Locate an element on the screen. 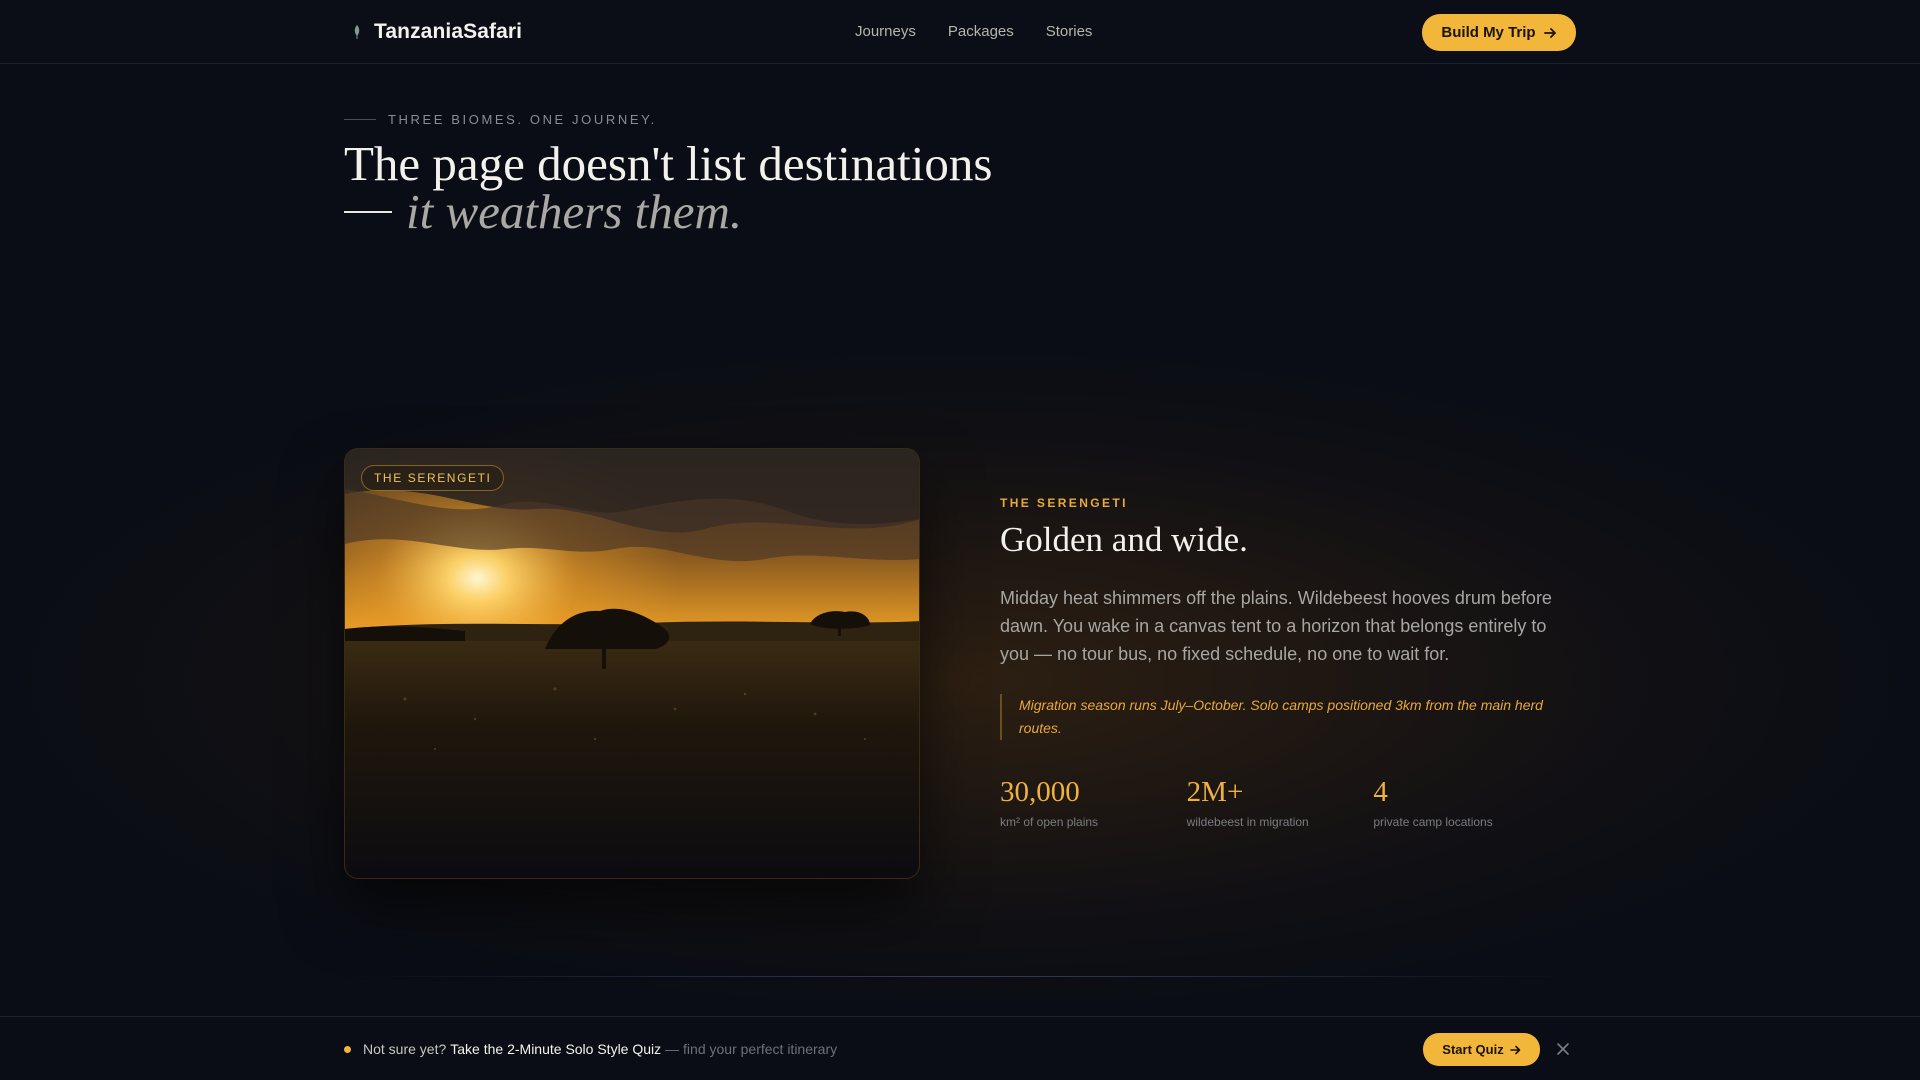 This screenshot has width=1920, height=1080. section-divider is located at coordinates (960, 976).